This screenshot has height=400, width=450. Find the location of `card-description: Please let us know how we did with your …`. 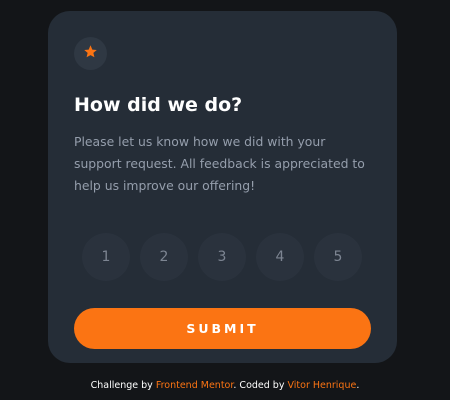

card-description: Please let us know how we did with your … is located at coordinates (219, 163).